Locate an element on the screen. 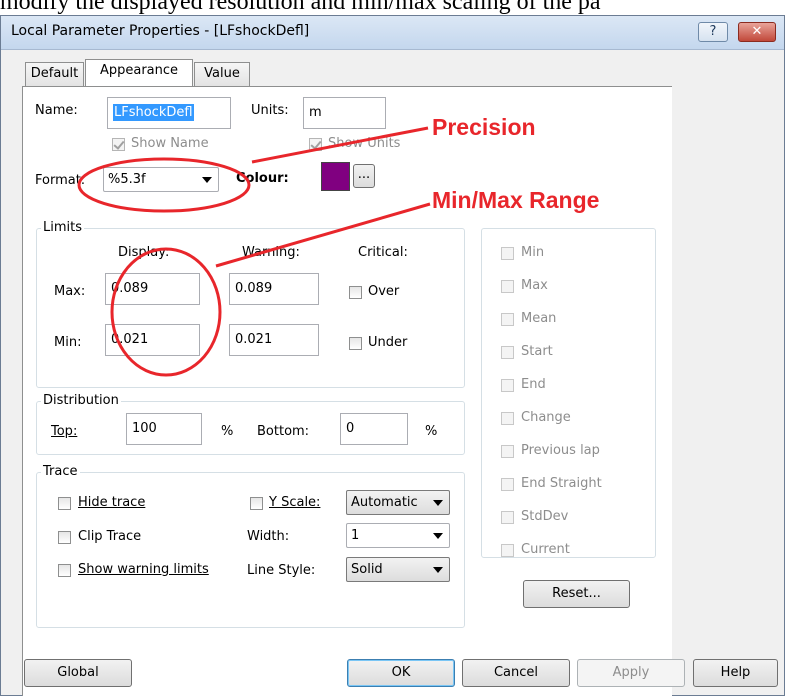 This screenshot has width=787, height=696. precision-arrow is located at coordinates (340, 145).